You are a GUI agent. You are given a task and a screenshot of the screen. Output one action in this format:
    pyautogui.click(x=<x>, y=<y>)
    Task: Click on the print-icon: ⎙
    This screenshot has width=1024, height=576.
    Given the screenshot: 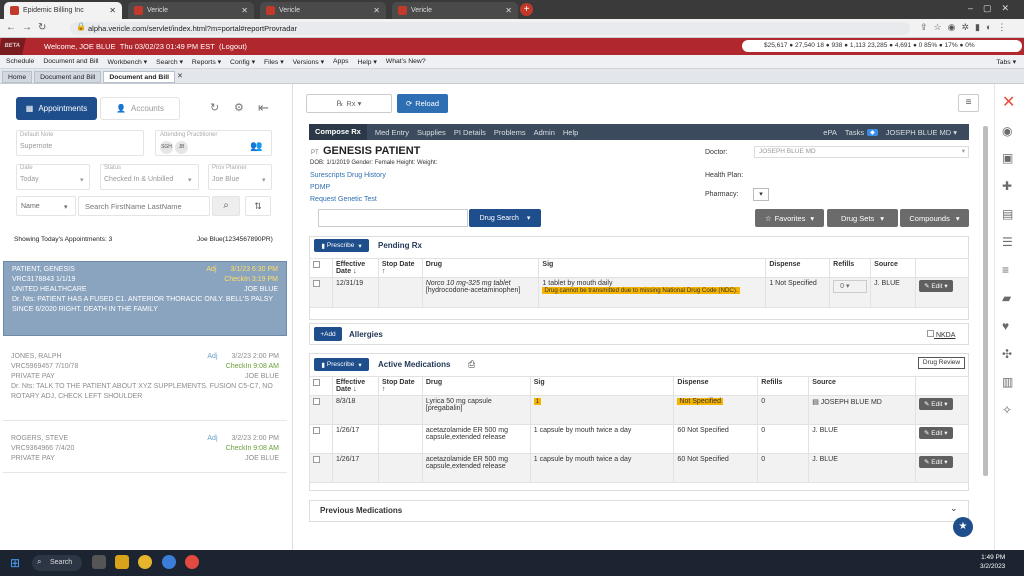 What is the action you would take?
    pyautogui.click(x=471, y=364)
    